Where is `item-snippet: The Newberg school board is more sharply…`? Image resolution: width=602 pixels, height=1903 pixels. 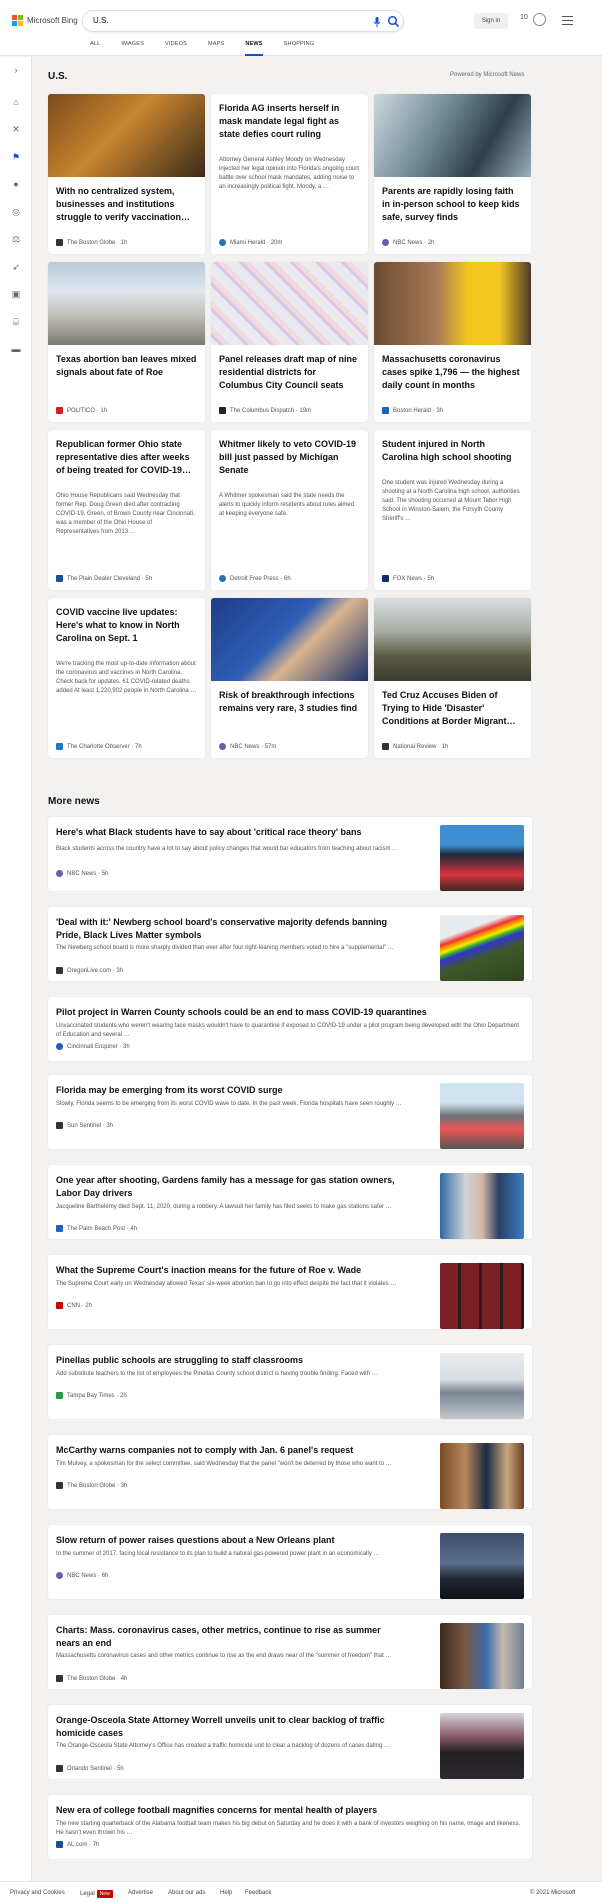 item-snippet: The Newberg school board is more sharply… is located at coordinates (225, 948).